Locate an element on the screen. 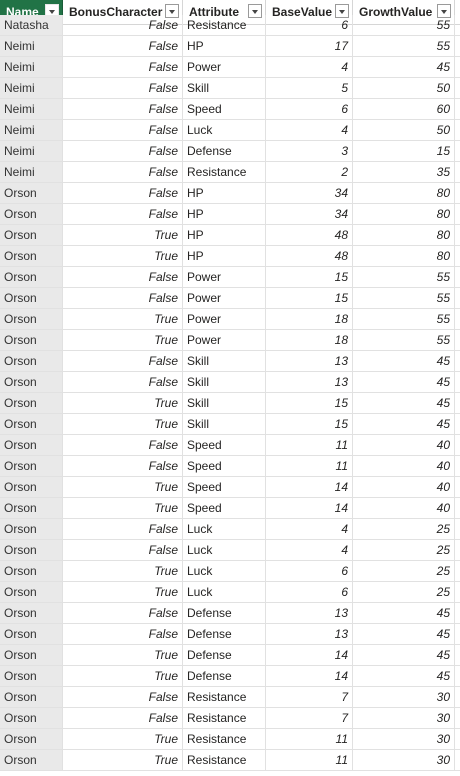 The width and height of the screenshot is (460, 776). growth-value-cell: 30 is located at coordinates (404, 739).